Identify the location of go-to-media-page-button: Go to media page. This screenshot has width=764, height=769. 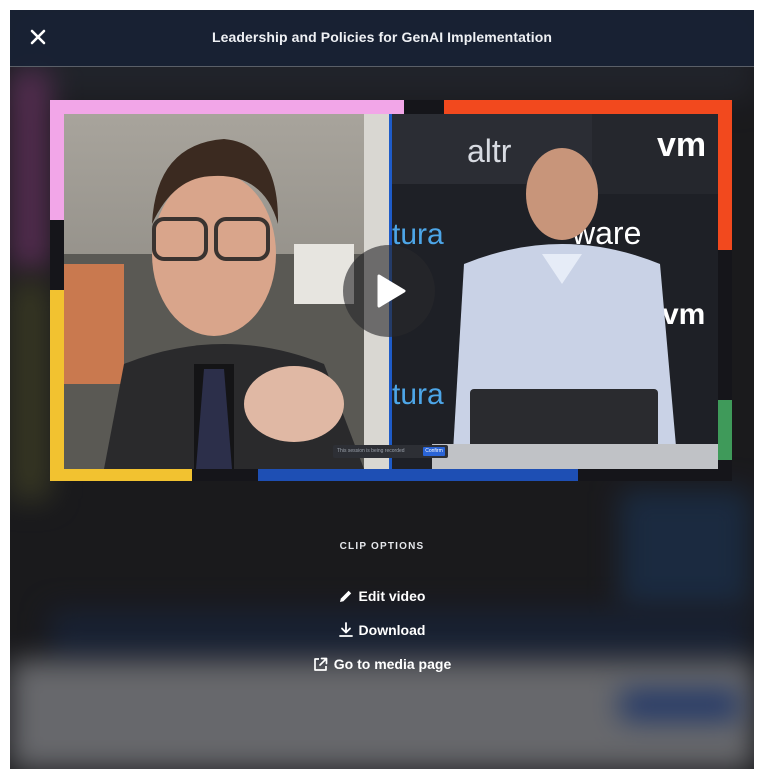
(382, 664).